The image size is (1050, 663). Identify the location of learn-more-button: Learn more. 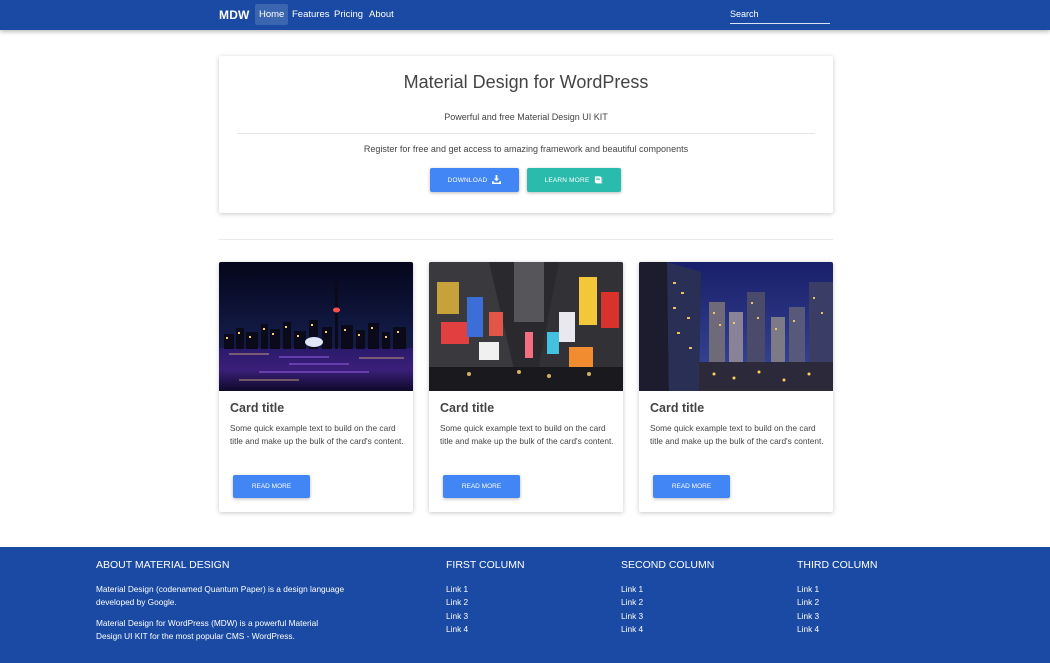
(574, 180).